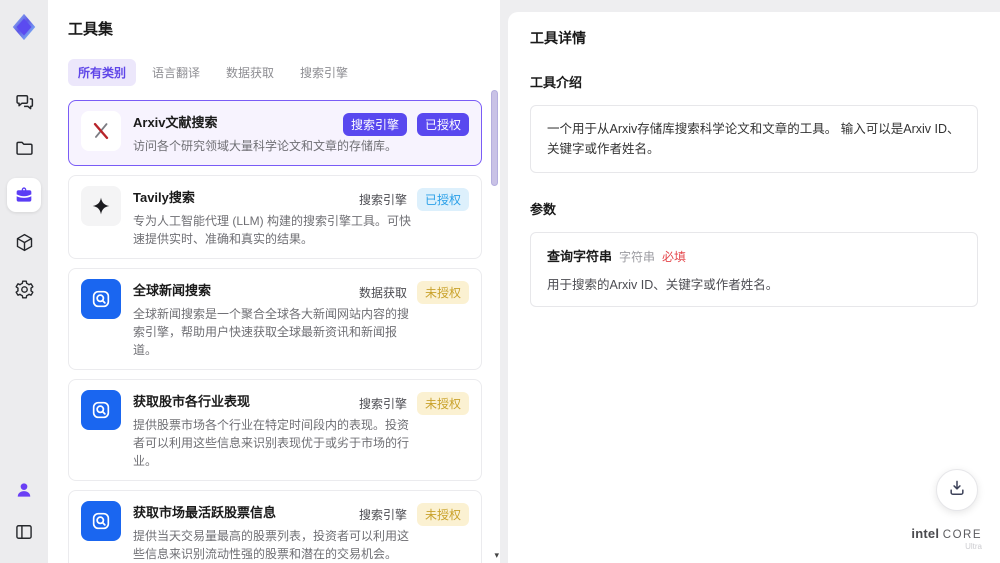 The height and width of the screenshot is (563, 1000). I want to click on user-icon, so click(24, 490).